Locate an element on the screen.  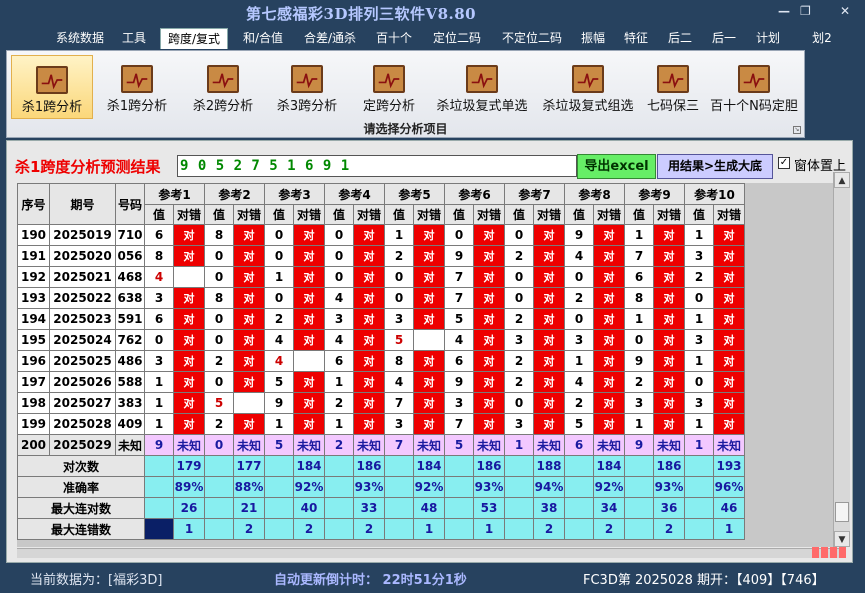
scroll-down-icon: ▼ is located at coordinates (842, 539).